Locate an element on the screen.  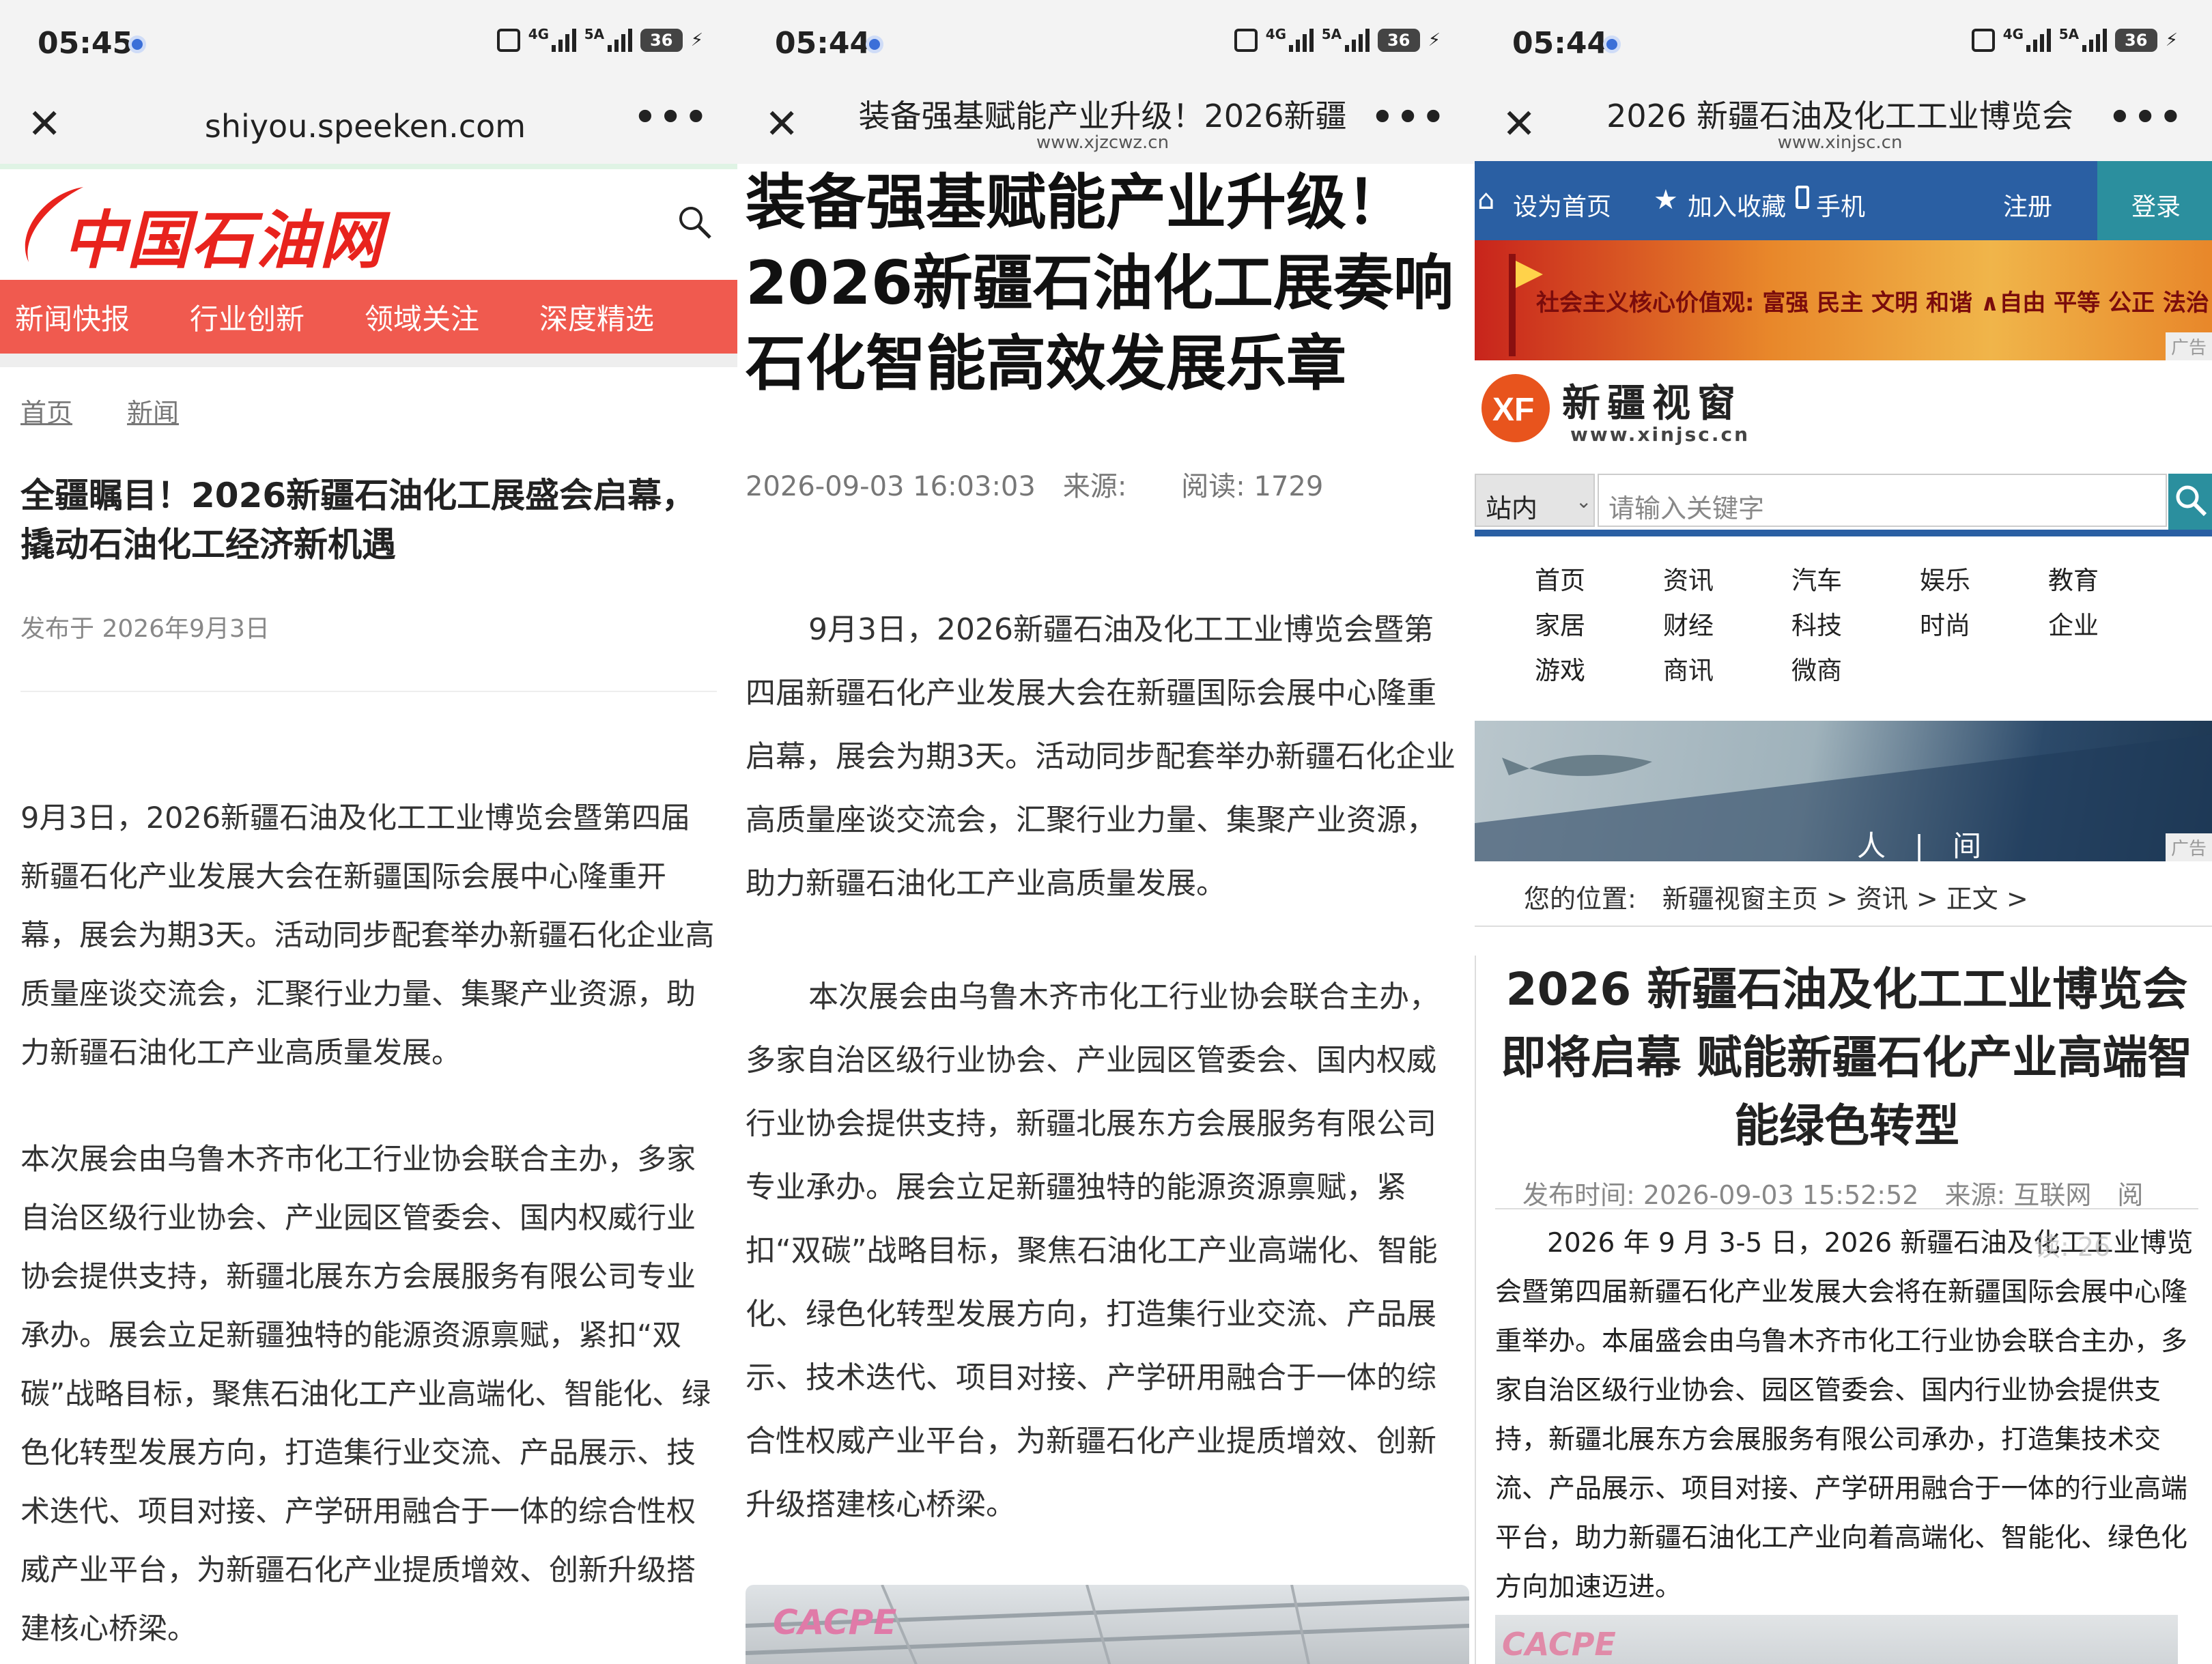
set-homepage-link: 设为首页 is located at coordinates (1562, 205).